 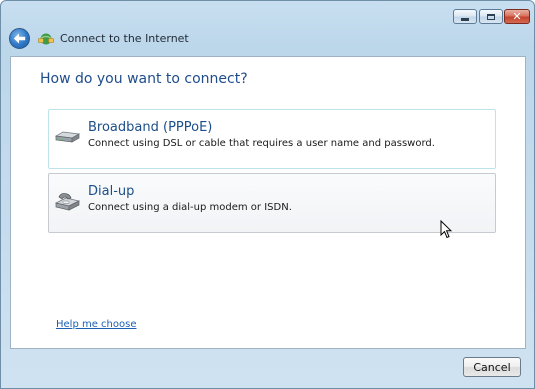 I want to click on network-globe-icon, so click(x=46, y=39).